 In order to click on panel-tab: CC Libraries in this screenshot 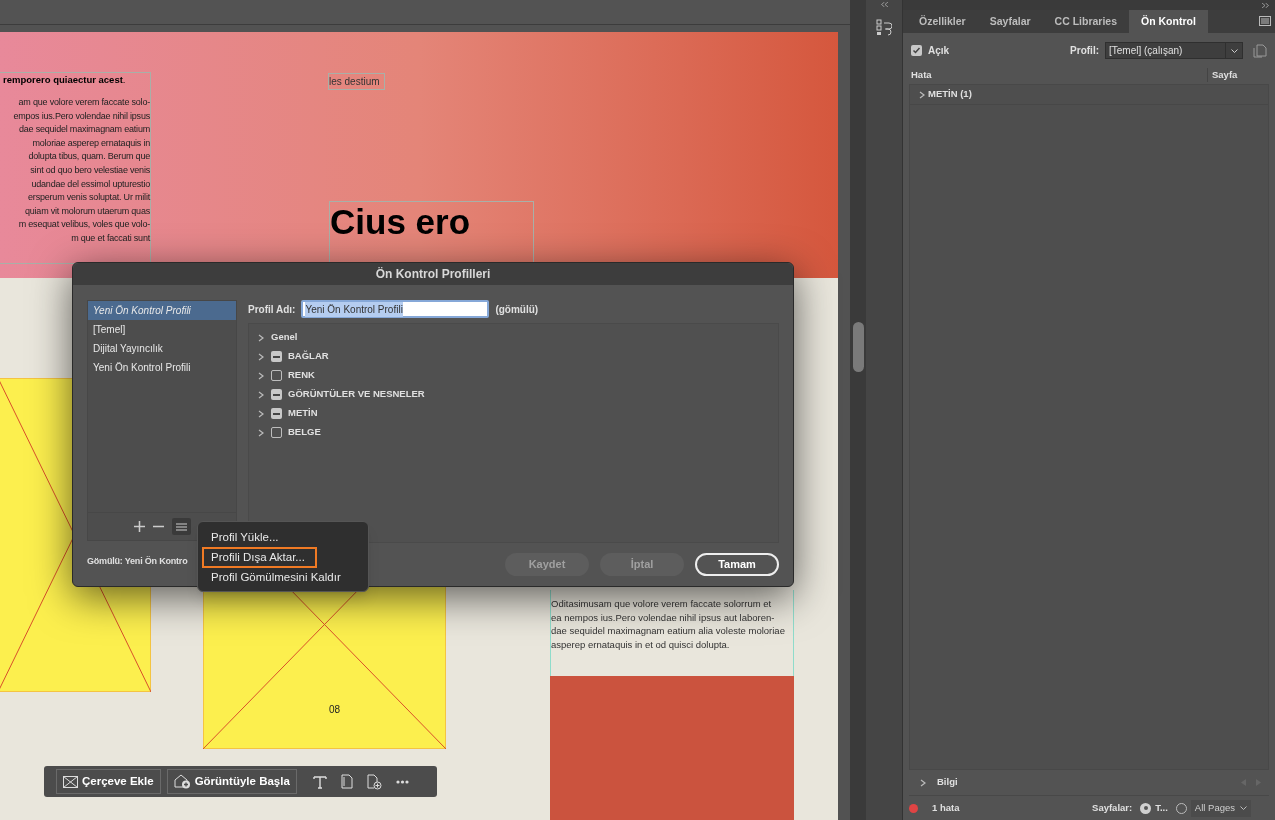, I will do `click(1085, 21)`.